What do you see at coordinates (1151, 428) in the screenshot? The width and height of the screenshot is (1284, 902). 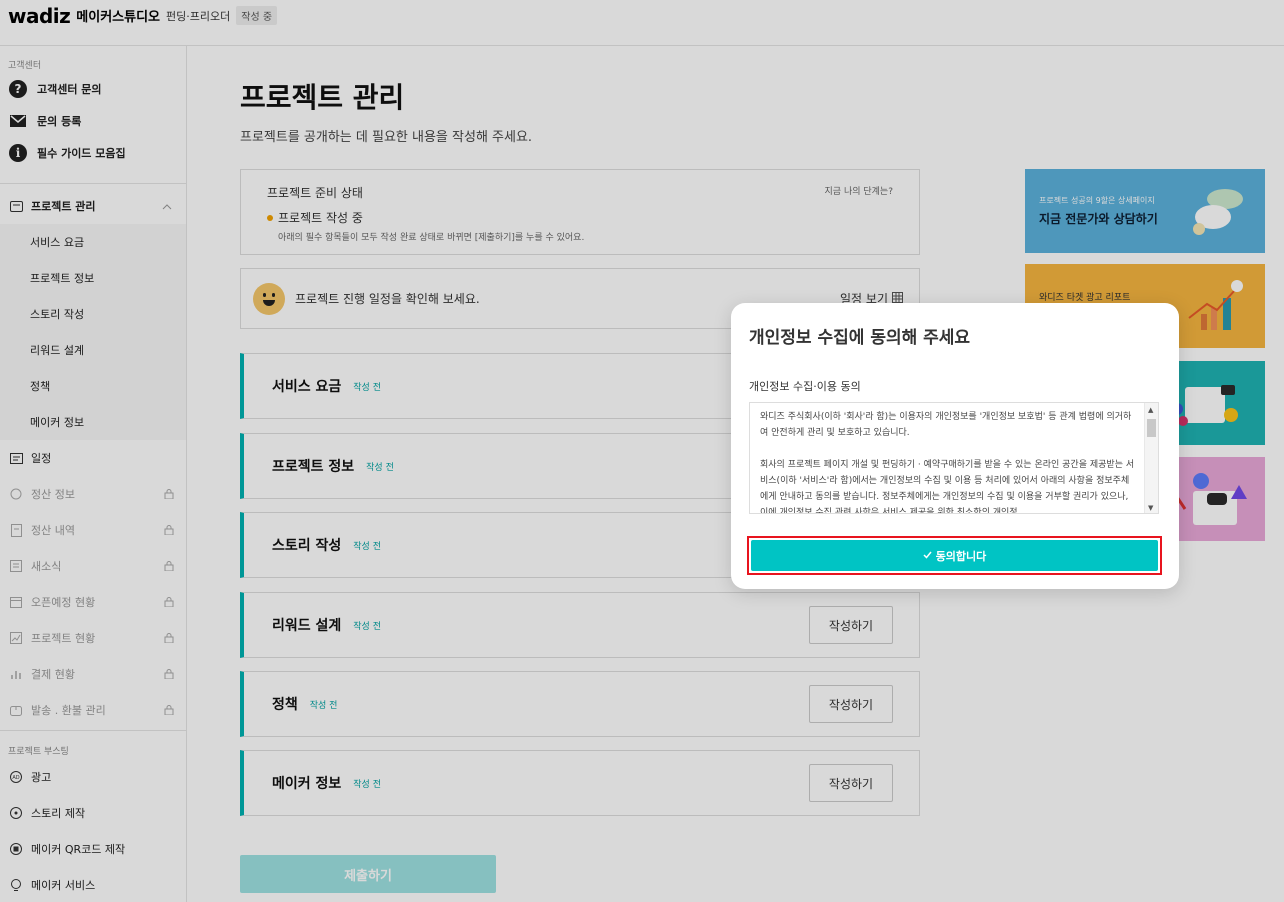 I see `scrollbar-thumb` at bounding box center [1151, 428].